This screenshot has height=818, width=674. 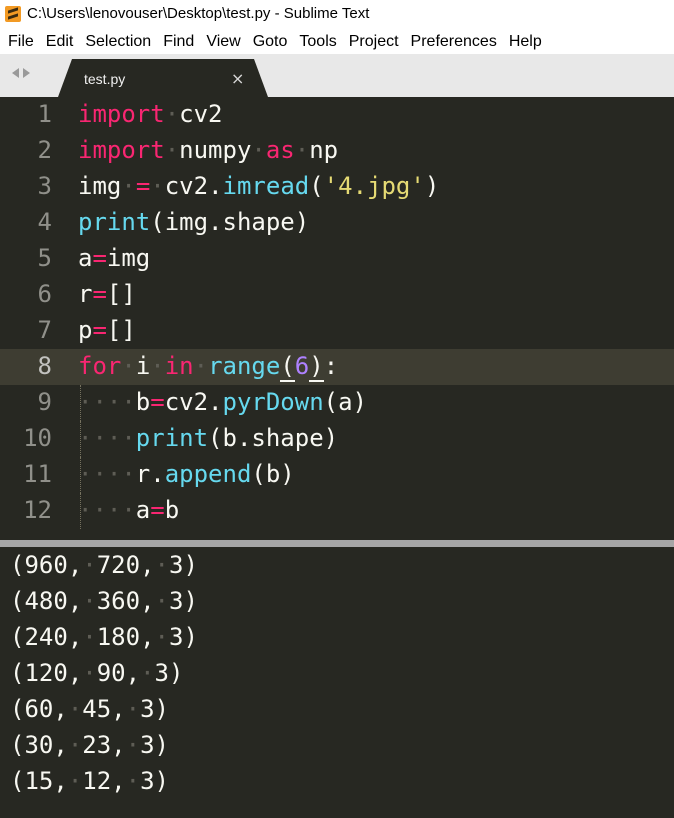 I want to click on chevron-right-icon, so click(x=26, y=73).